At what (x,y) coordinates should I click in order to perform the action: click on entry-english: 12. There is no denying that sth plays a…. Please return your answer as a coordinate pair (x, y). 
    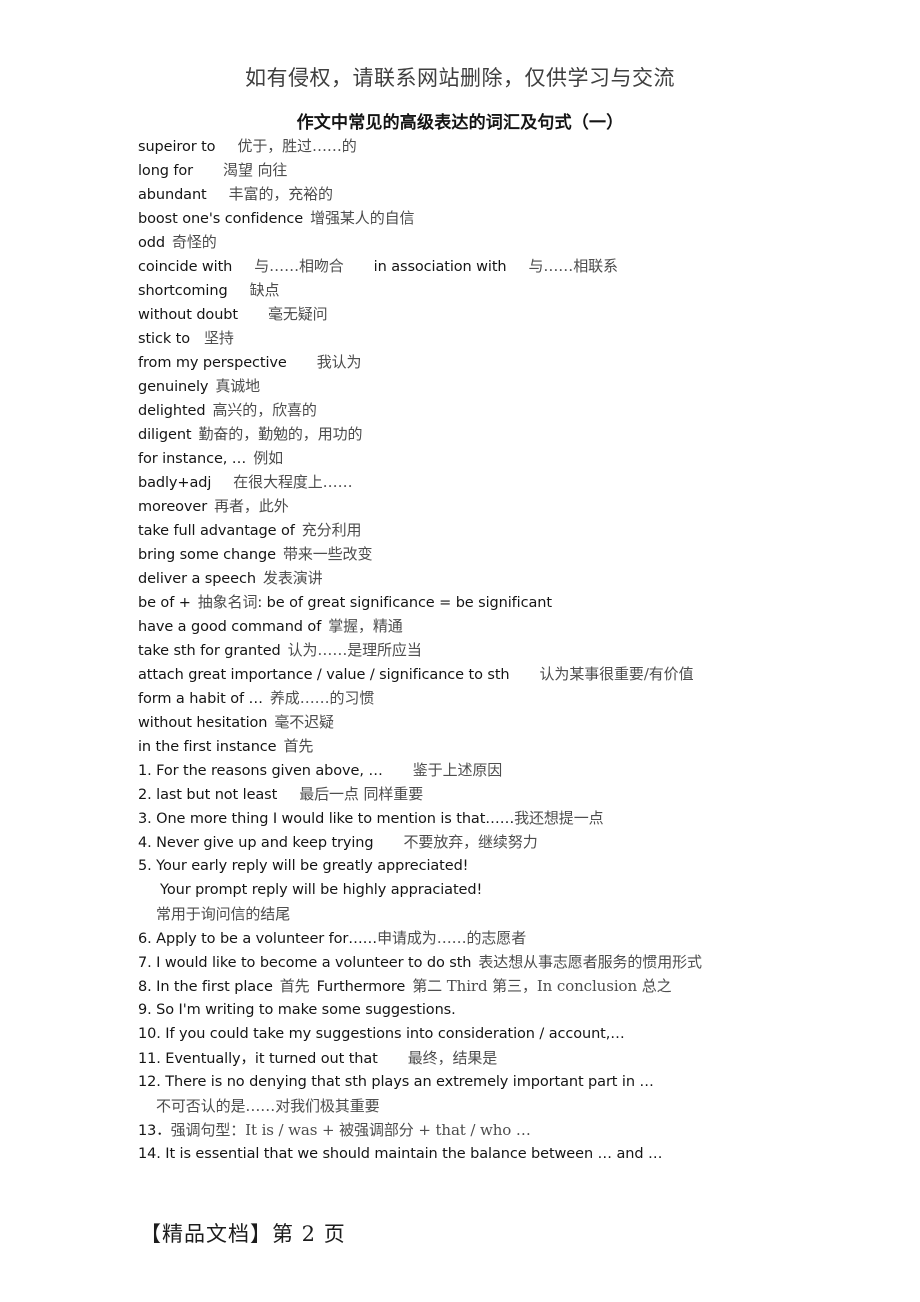
    Looking at the image, I should click on (396, 1082).